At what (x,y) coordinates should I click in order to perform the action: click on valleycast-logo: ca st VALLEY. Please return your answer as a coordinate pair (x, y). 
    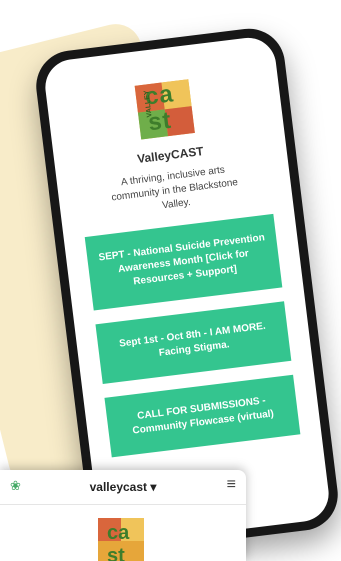
    Looking at the image, I should click on (164, 109).